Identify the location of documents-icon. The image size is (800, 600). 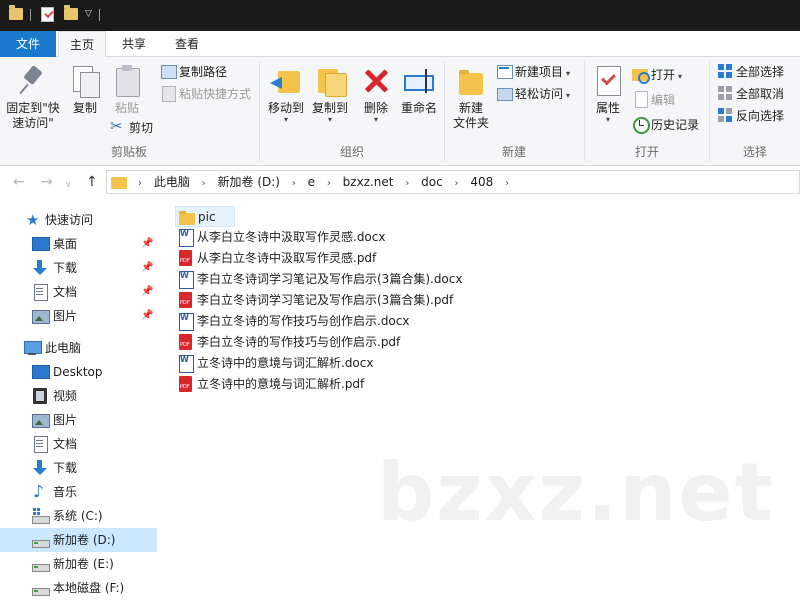
(40, 292).